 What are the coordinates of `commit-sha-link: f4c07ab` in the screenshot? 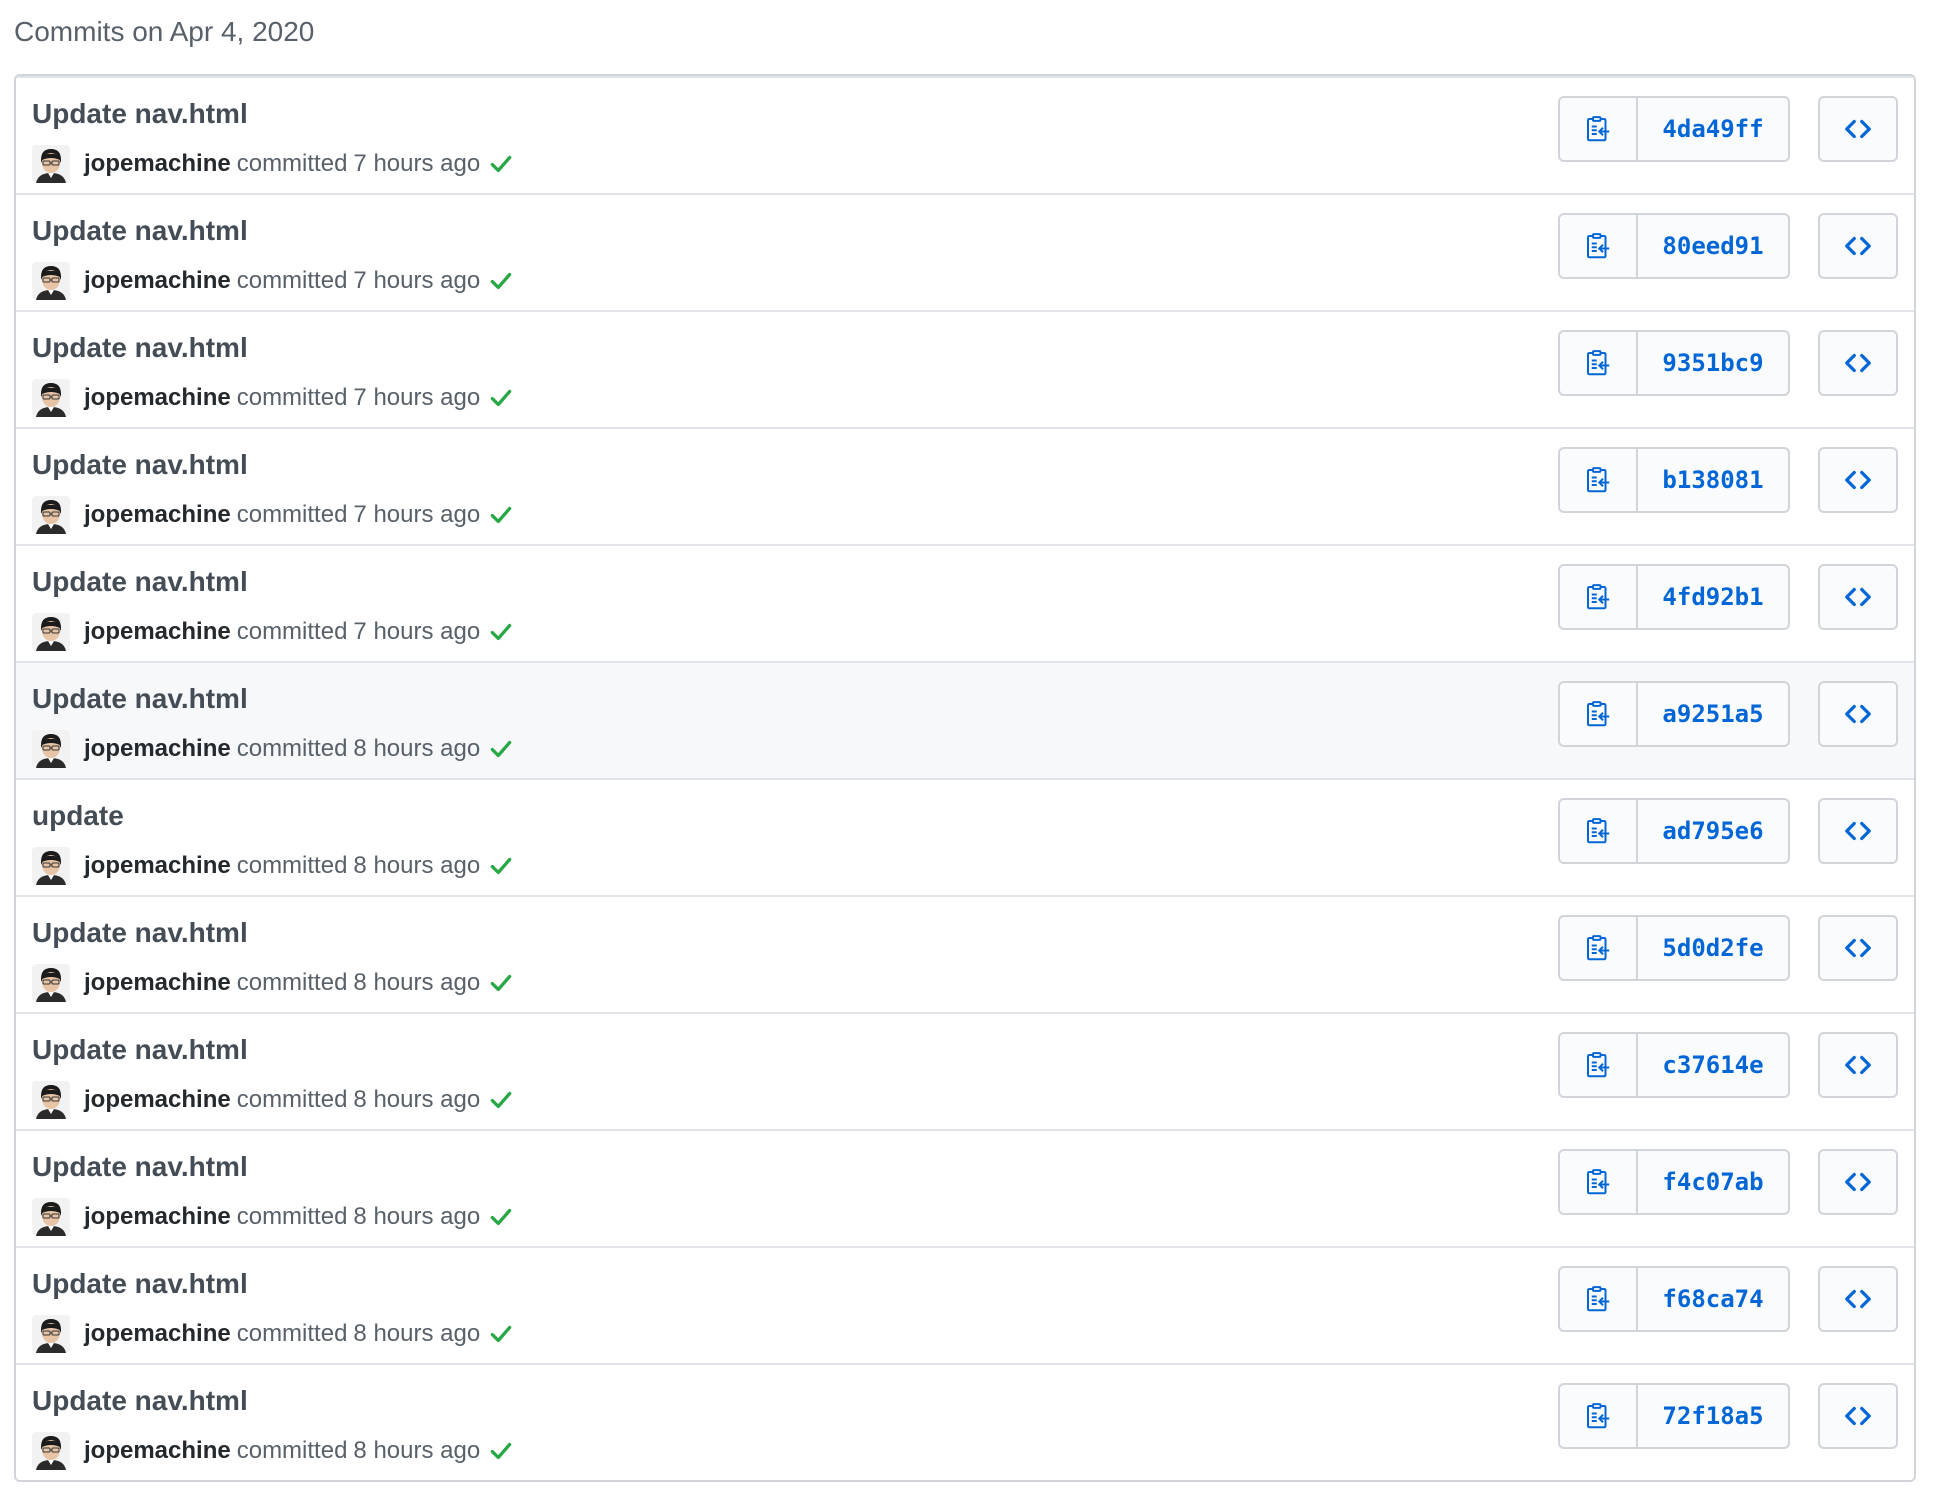 It's located at (1713, 1182).